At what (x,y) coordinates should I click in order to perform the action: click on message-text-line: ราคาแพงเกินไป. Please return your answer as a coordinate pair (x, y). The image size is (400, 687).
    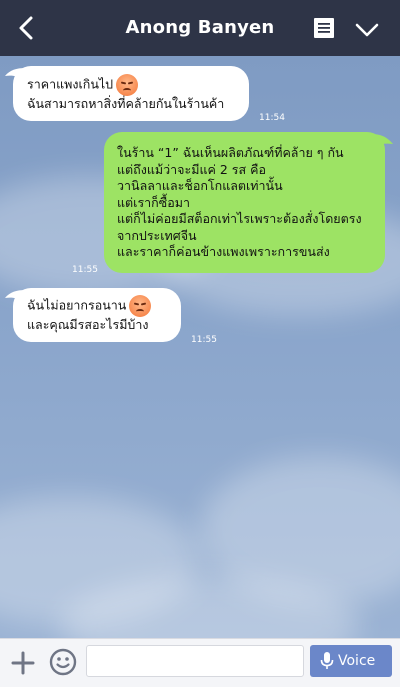
    Looking at the image, I should click on (125, 85).